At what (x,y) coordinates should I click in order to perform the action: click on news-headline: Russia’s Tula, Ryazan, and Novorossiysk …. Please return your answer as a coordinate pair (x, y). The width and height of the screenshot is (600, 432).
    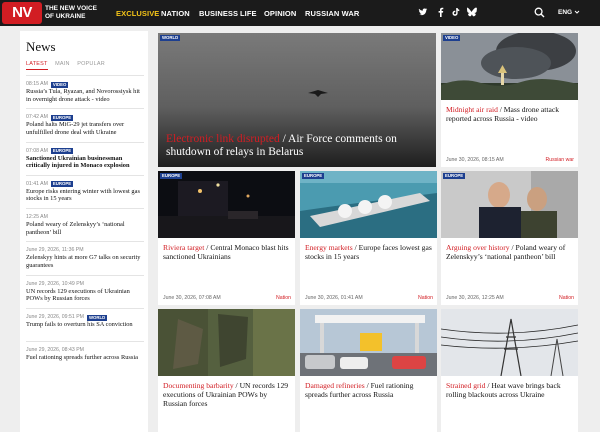
    Looking at the image, I should click on (85, 95).